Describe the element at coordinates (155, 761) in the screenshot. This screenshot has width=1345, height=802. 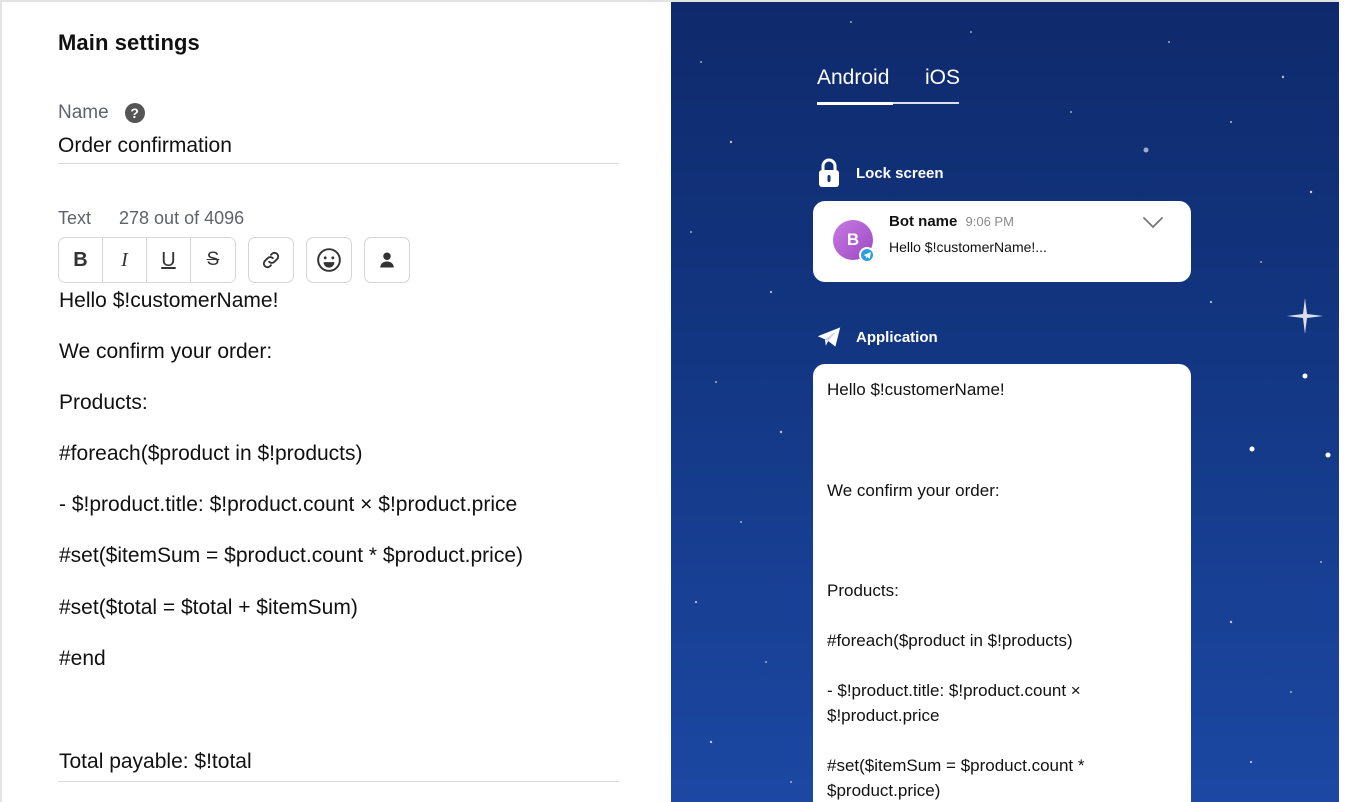
I see `editor-line: Total payable: $!total` at that location.